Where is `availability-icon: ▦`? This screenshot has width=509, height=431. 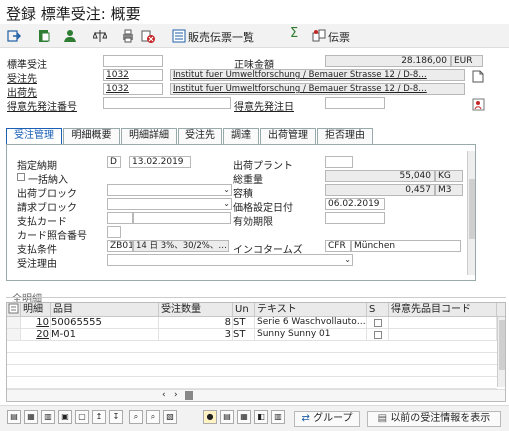 availability-icon: ▦ is located at coordinates (244, 417).